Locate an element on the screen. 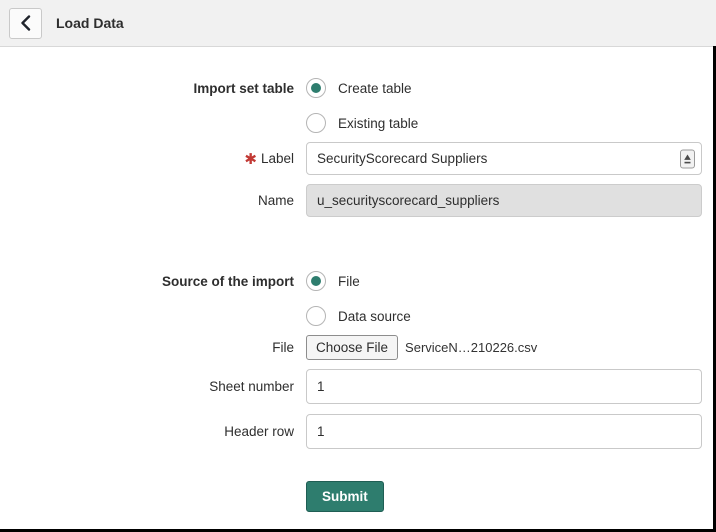 This screenshot has height=532, width=716. file-field-row: File Choose File ServiceN…210226.csv is located at coordinates (358, 347).